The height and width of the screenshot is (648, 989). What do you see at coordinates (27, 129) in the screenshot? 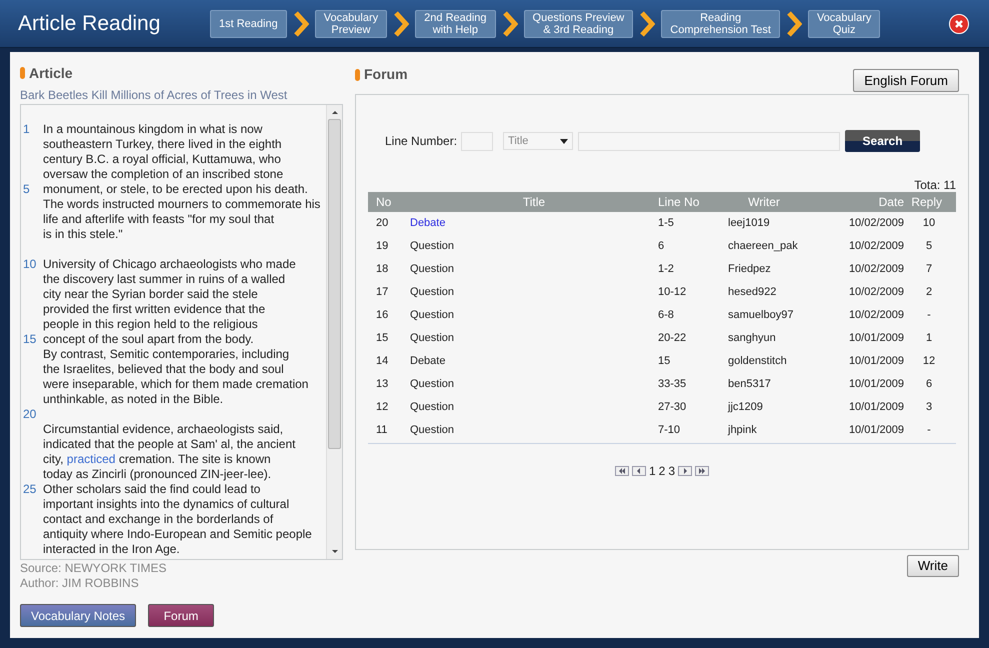
I see `line-number: 1` at bounding box center [27, 129].